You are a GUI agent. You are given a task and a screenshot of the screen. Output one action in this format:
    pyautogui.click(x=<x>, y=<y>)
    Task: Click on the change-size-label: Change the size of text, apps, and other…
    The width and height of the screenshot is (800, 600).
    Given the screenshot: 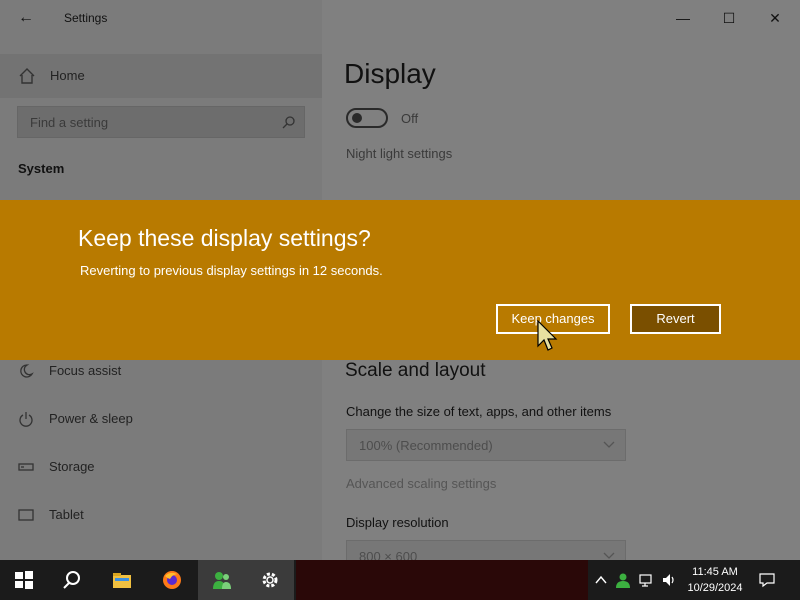 What is the action you would take?
    pyautogui.click(x=479, y=411)
    